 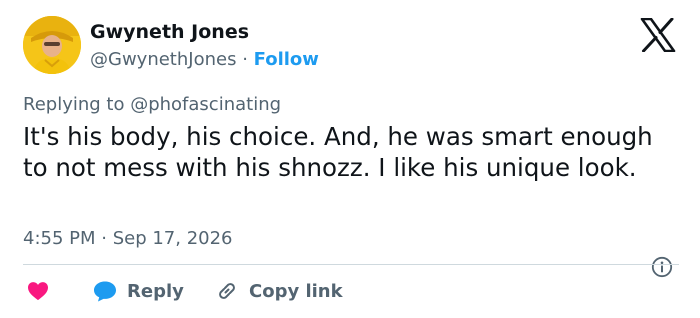 What do you see at coordinates (155, 291) in the screenshot?
I see `reply-label: Reply` at bounding box center [155, 291].